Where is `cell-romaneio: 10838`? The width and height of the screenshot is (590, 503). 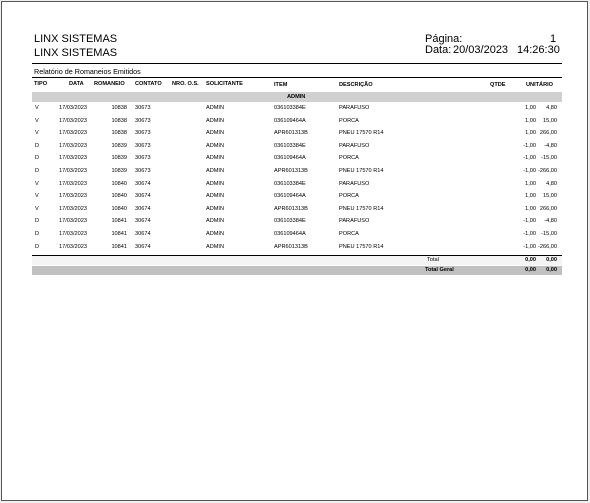 cell-romaneio: 10838 is located at coordinates (119, 133).